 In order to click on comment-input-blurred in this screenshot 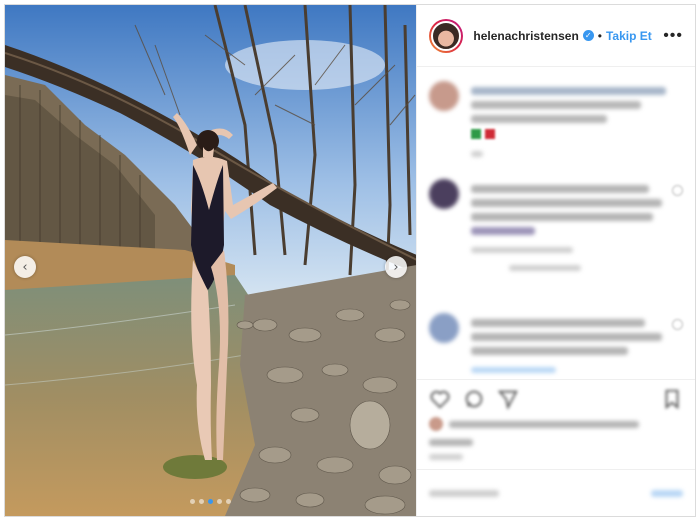, I will do `click(464, 493)`.